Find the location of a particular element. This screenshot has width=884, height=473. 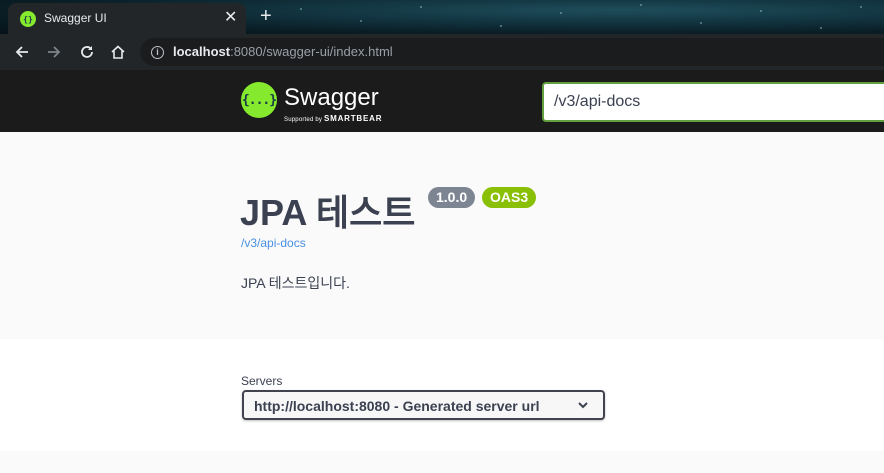

smartbear-brand: SMARTBEAR is located at coordinates (353, 118).